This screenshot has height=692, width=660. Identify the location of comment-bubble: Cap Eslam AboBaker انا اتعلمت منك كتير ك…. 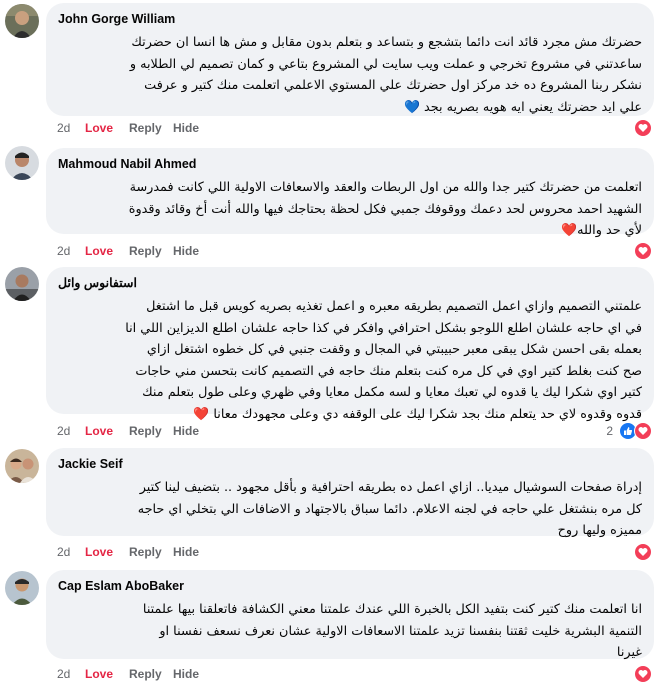
(350, 615).